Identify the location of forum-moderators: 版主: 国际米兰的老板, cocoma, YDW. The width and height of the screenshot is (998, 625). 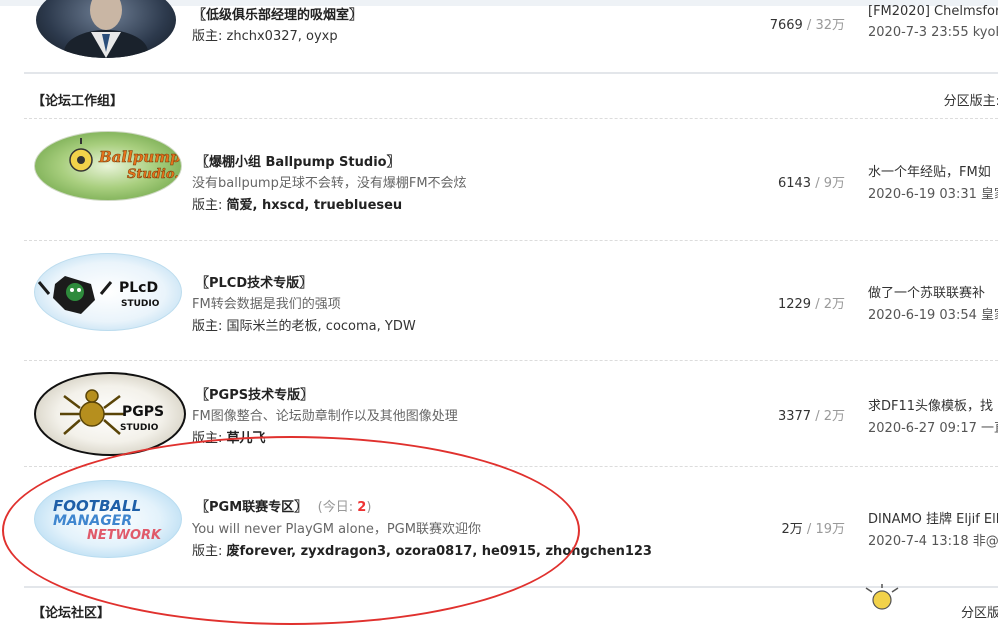
(304, 324).